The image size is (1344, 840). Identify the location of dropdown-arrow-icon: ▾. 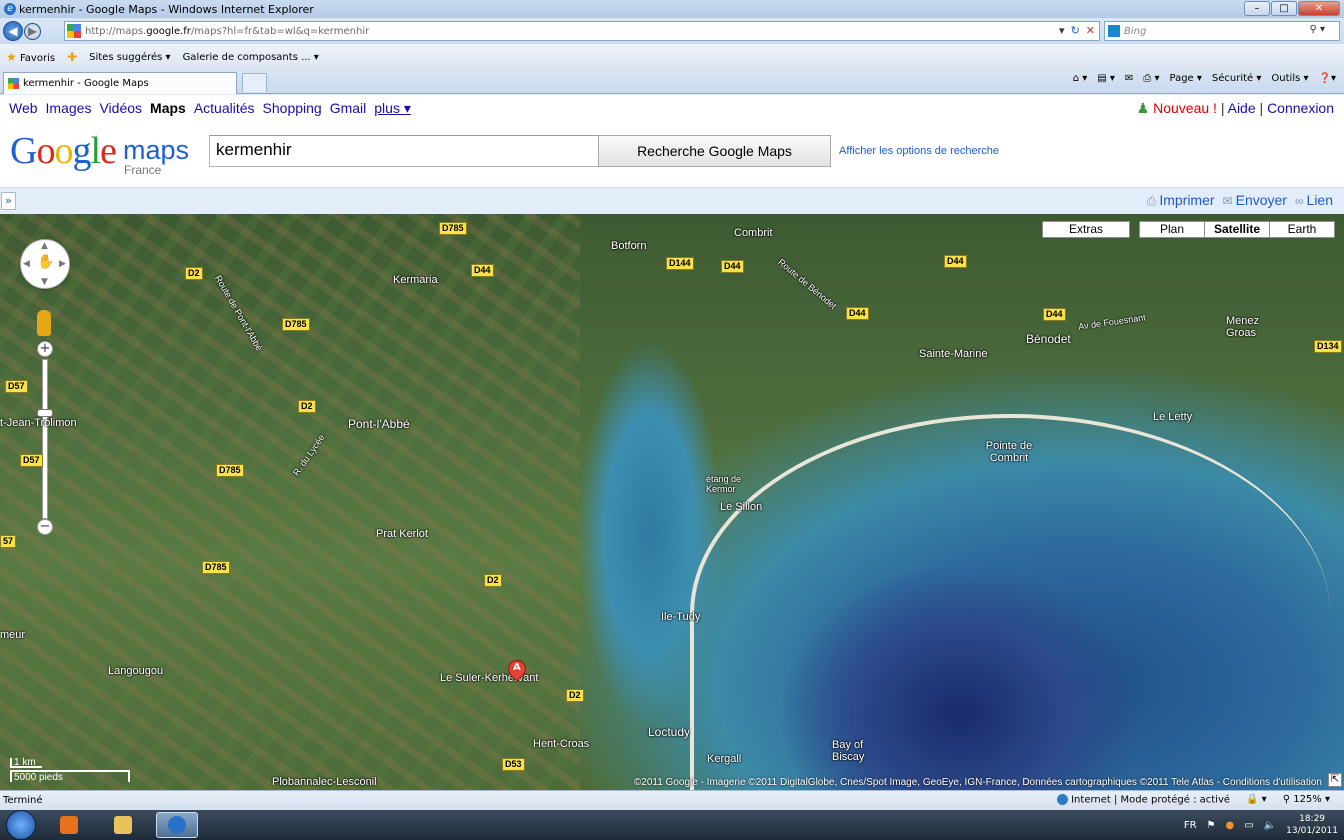
(1062, 30).